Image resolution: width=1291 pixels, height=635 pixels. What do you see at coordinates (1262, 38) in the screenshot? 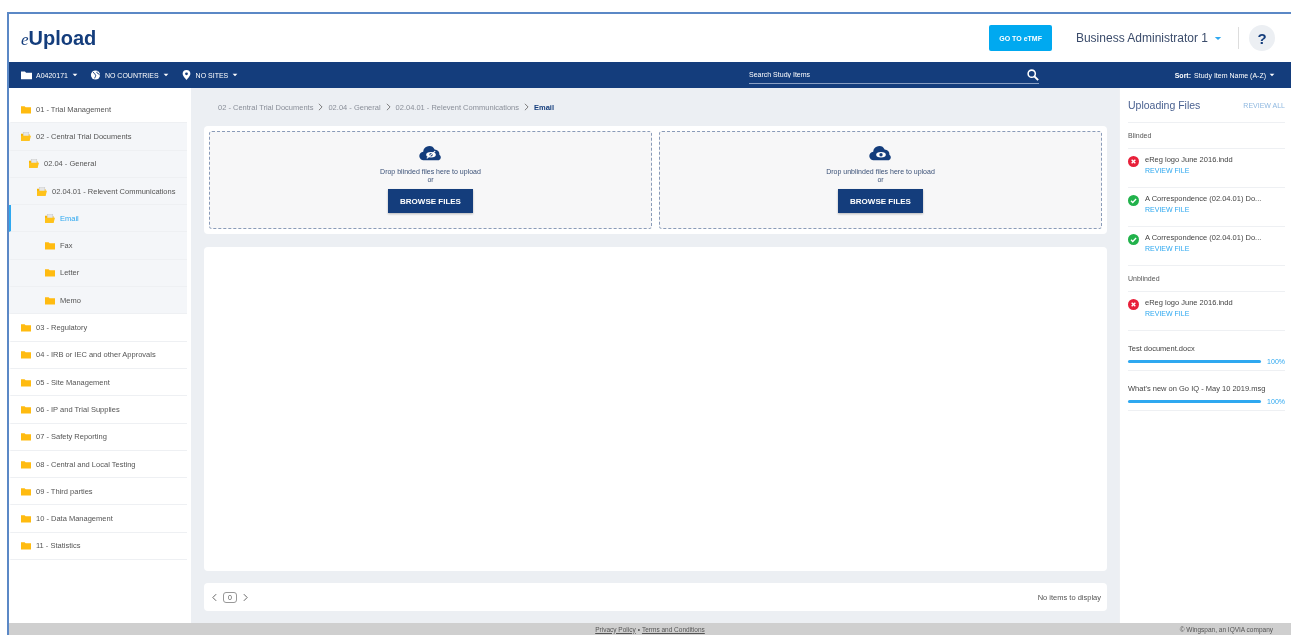
I see `help-button: ?` at bounding box center [1262, 38].